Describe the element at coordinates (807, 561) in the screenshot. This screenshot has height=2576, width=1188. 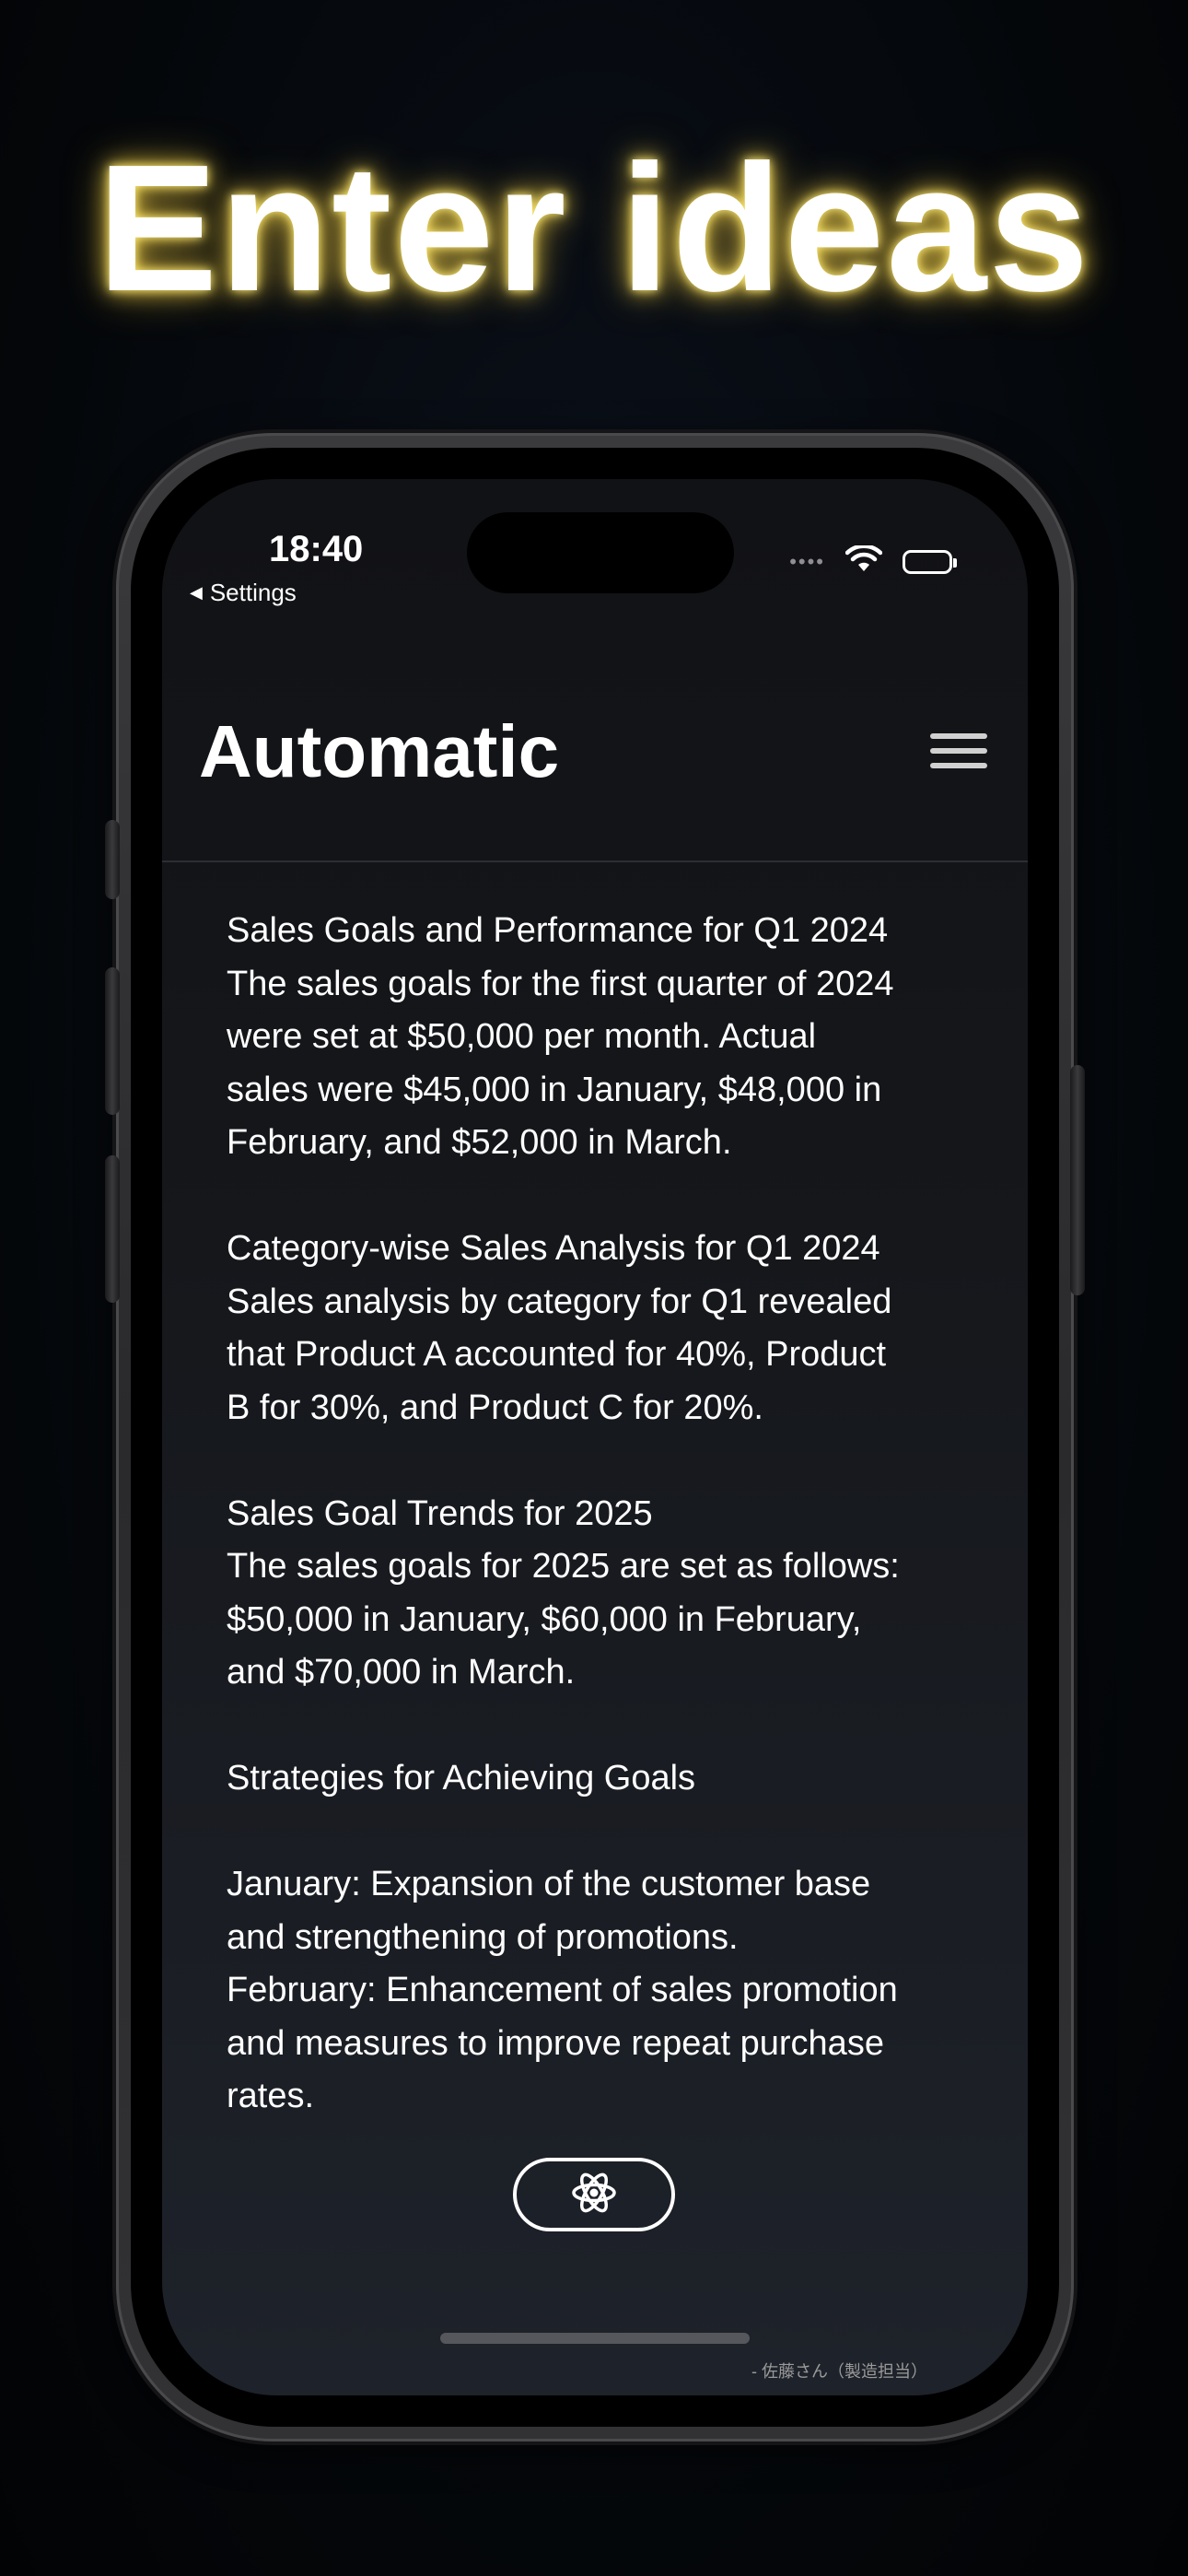
I see `signal-dots-icon: ••••` at that location.